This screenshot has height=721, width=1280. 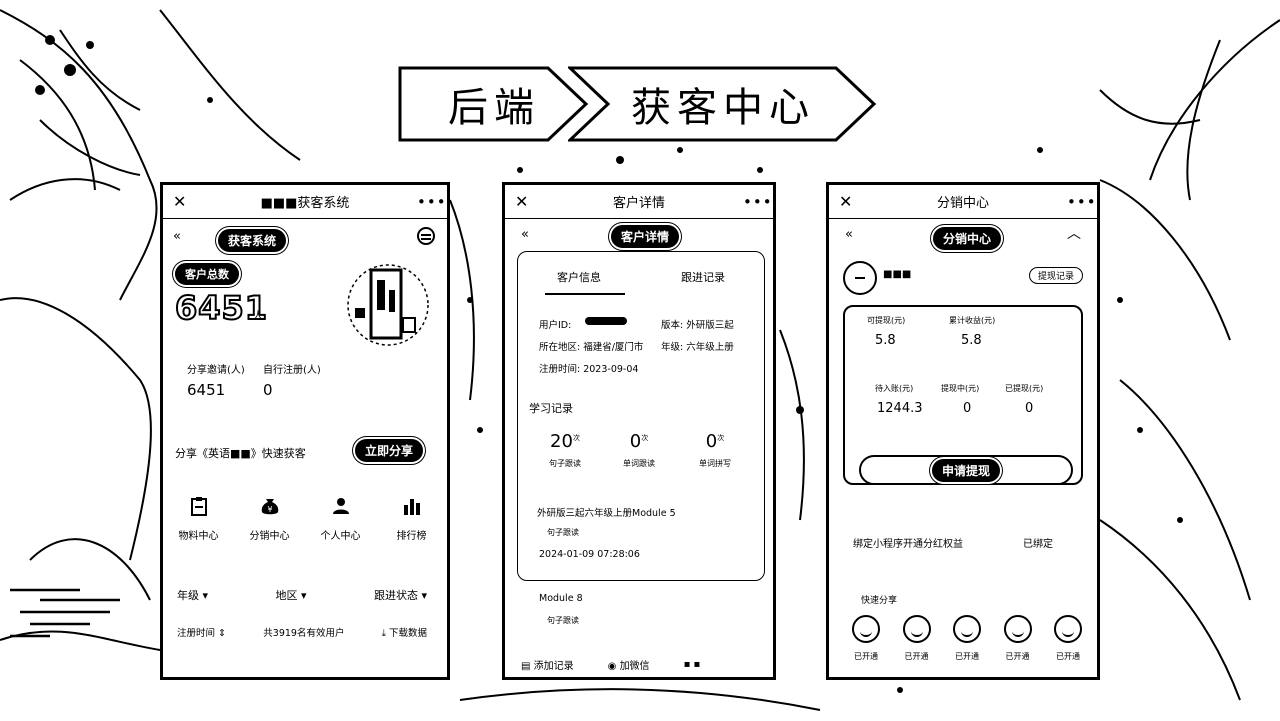 I want to click on tab-customer-info: 客户信息, so click(x=579, y=277).